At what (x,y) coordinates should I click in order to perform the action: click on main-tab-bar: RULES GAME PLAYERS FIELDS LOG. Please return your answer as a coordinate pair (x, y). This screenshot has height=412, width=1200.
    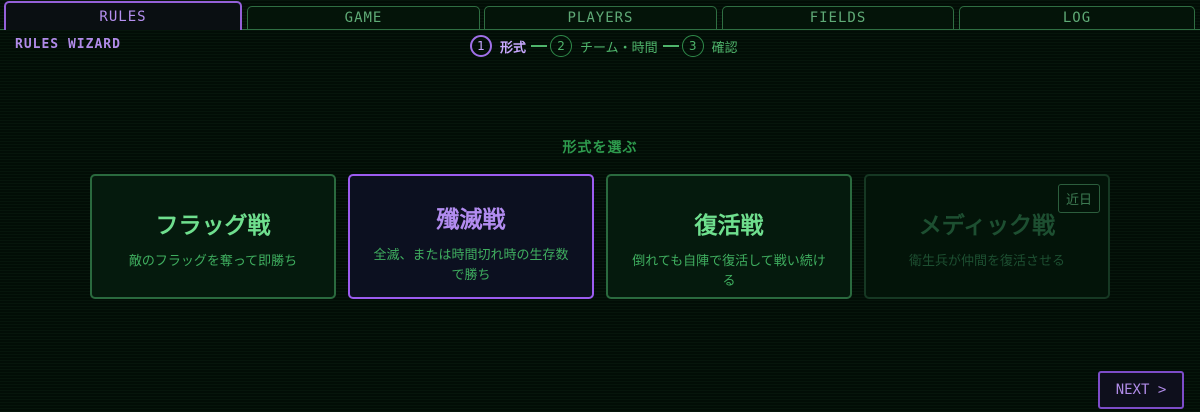
    Looking at the image, I should click on (600, 15).